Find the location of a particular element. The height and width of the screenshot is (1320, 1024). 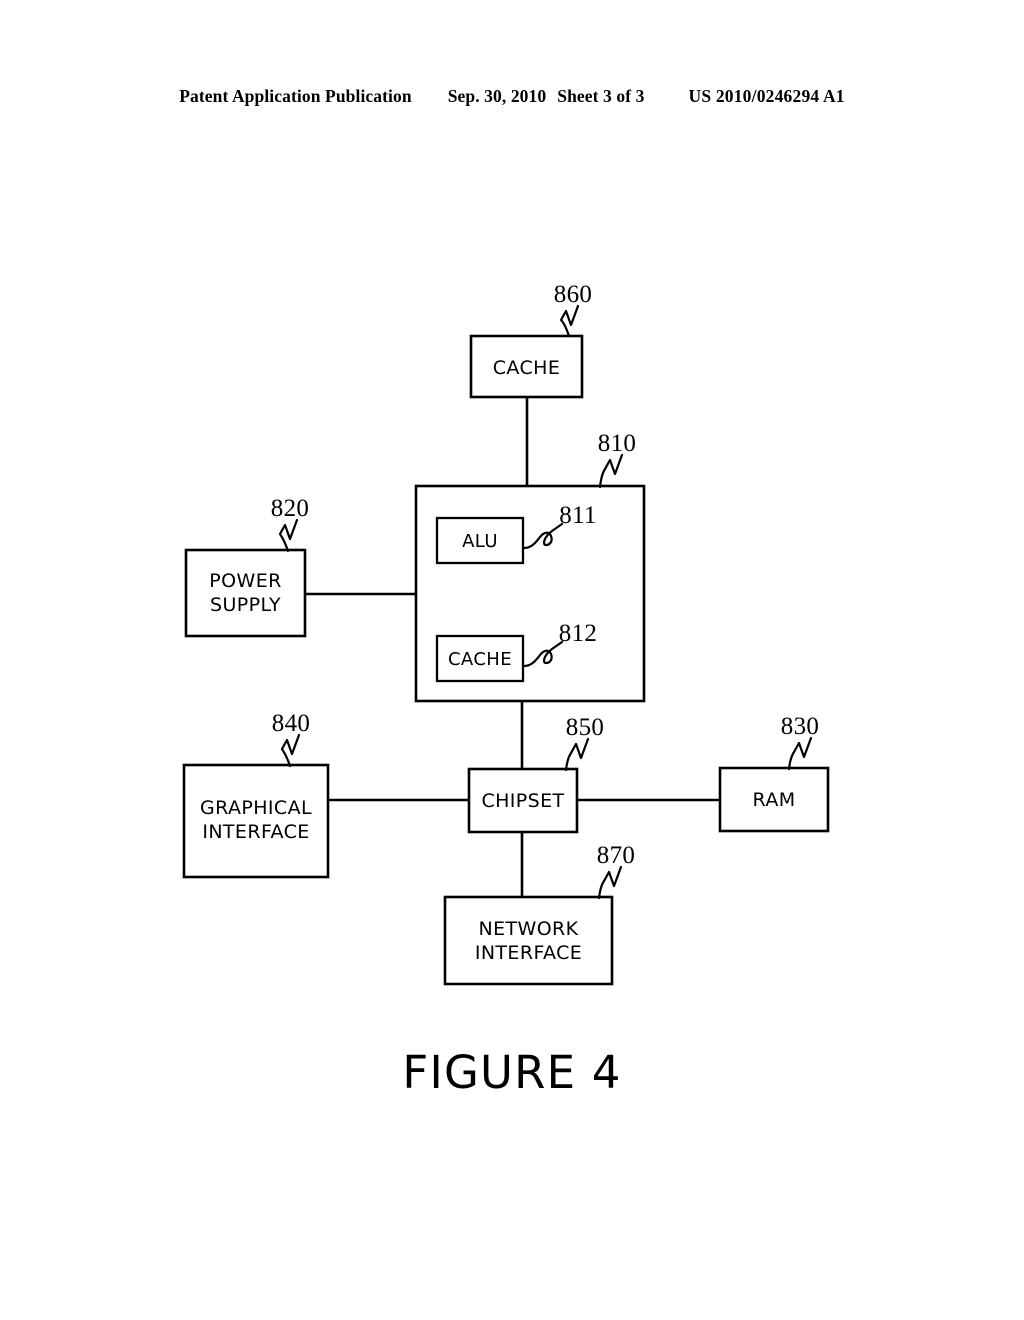

reference-numeral-811: 811 is located at coordinates (577, 515).